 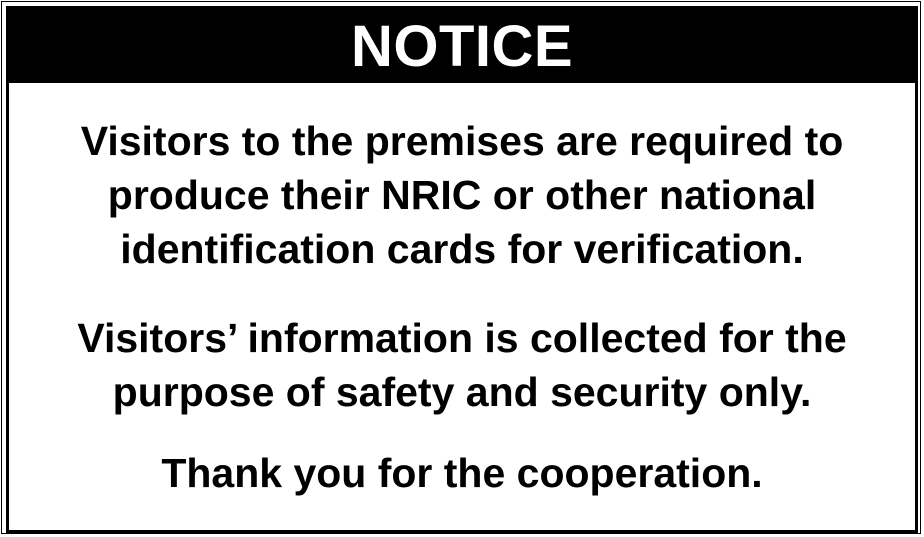 I want to click on text-line: produce their NRIC or other national, so click(x=462, y=195).